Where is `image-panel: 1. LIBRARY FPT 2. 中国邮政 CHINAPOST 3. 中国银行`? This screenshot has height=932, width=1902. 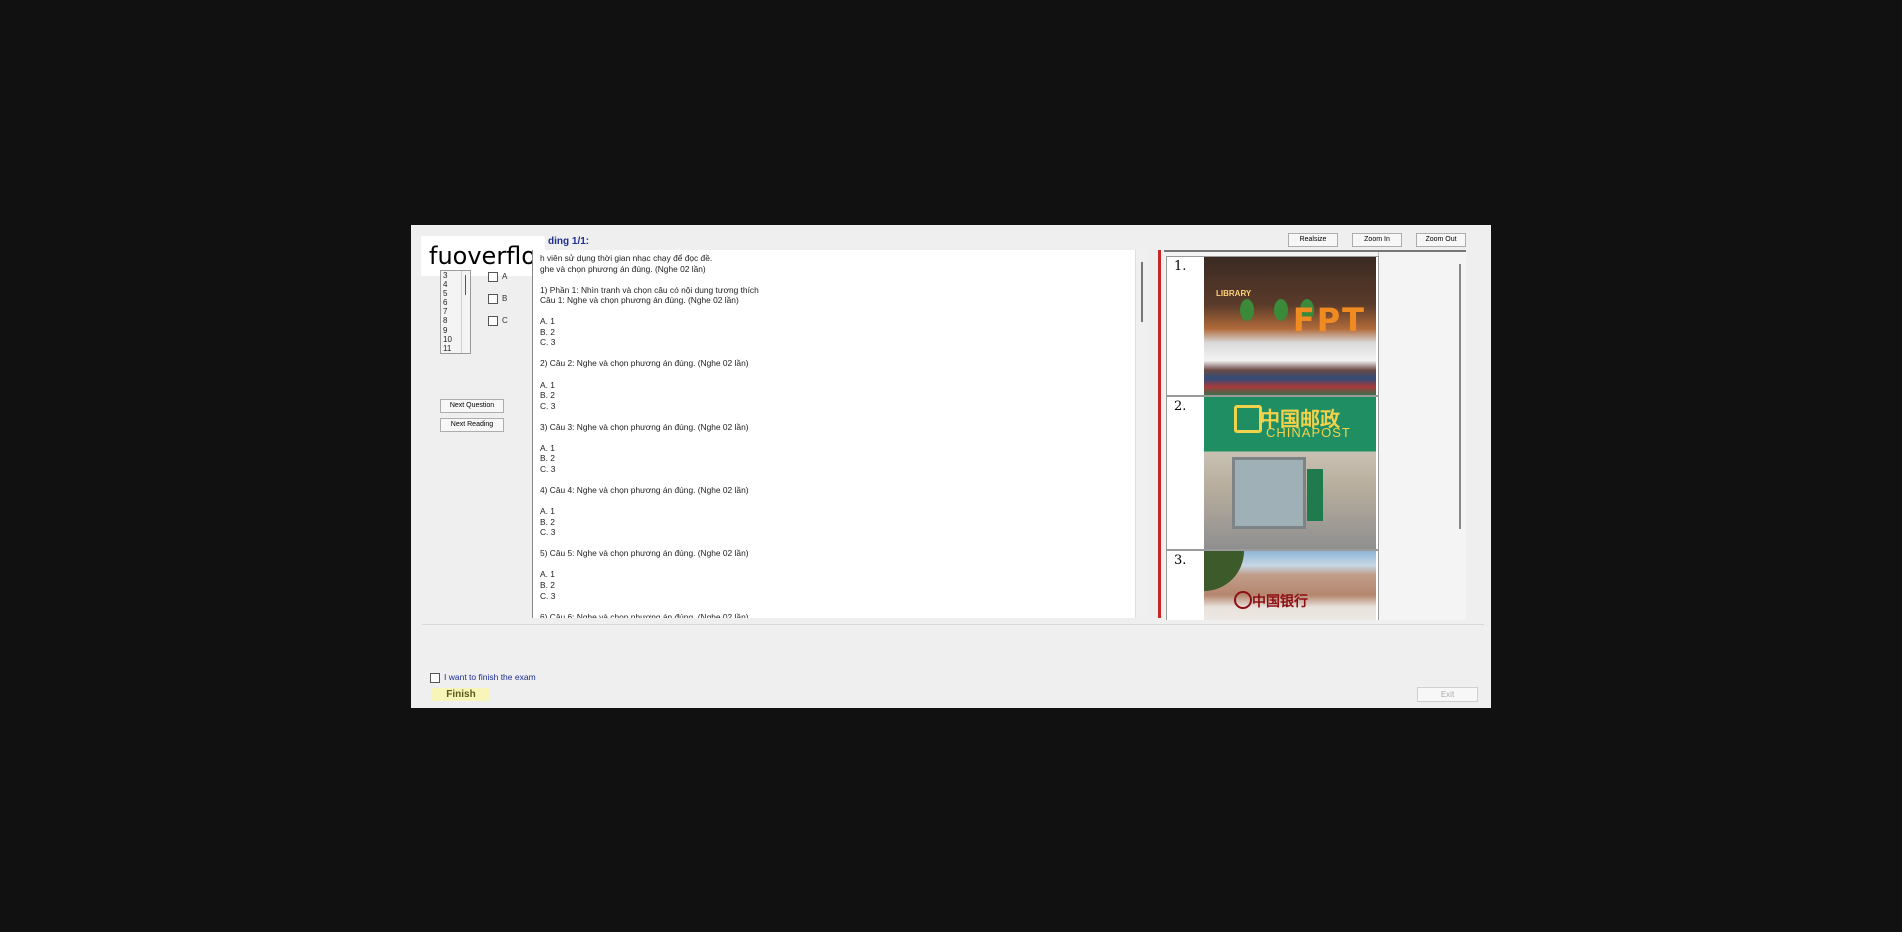
image-panel: 1. LIBRARY FPT 2. 中国邮政 CHINAPOST 3. 中国银行 is located at coordinates (1315, 435).